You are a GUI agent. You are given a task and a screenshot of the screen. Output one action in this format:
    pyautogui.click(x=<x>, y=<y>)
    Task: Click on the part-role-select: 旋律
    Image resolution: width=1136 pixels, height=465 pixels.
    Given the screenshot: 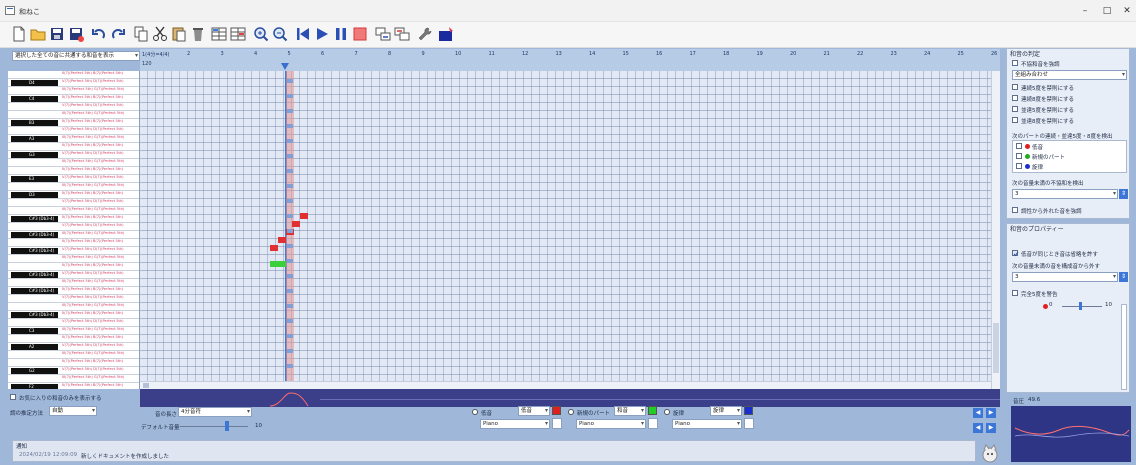 What is the action you would take?
    pyautogui.click(x=726, y=411)
    